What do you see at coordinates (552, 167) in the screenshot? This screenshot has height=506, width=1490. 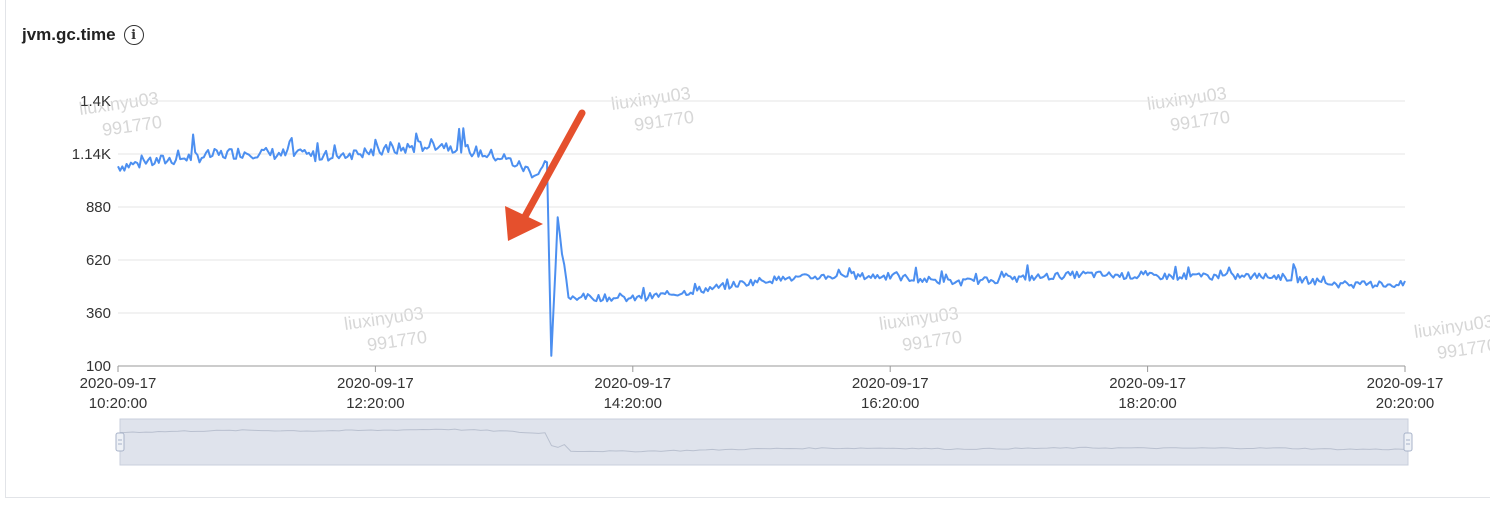 I see `arrow-shaft` at bounding box center [552, 167].